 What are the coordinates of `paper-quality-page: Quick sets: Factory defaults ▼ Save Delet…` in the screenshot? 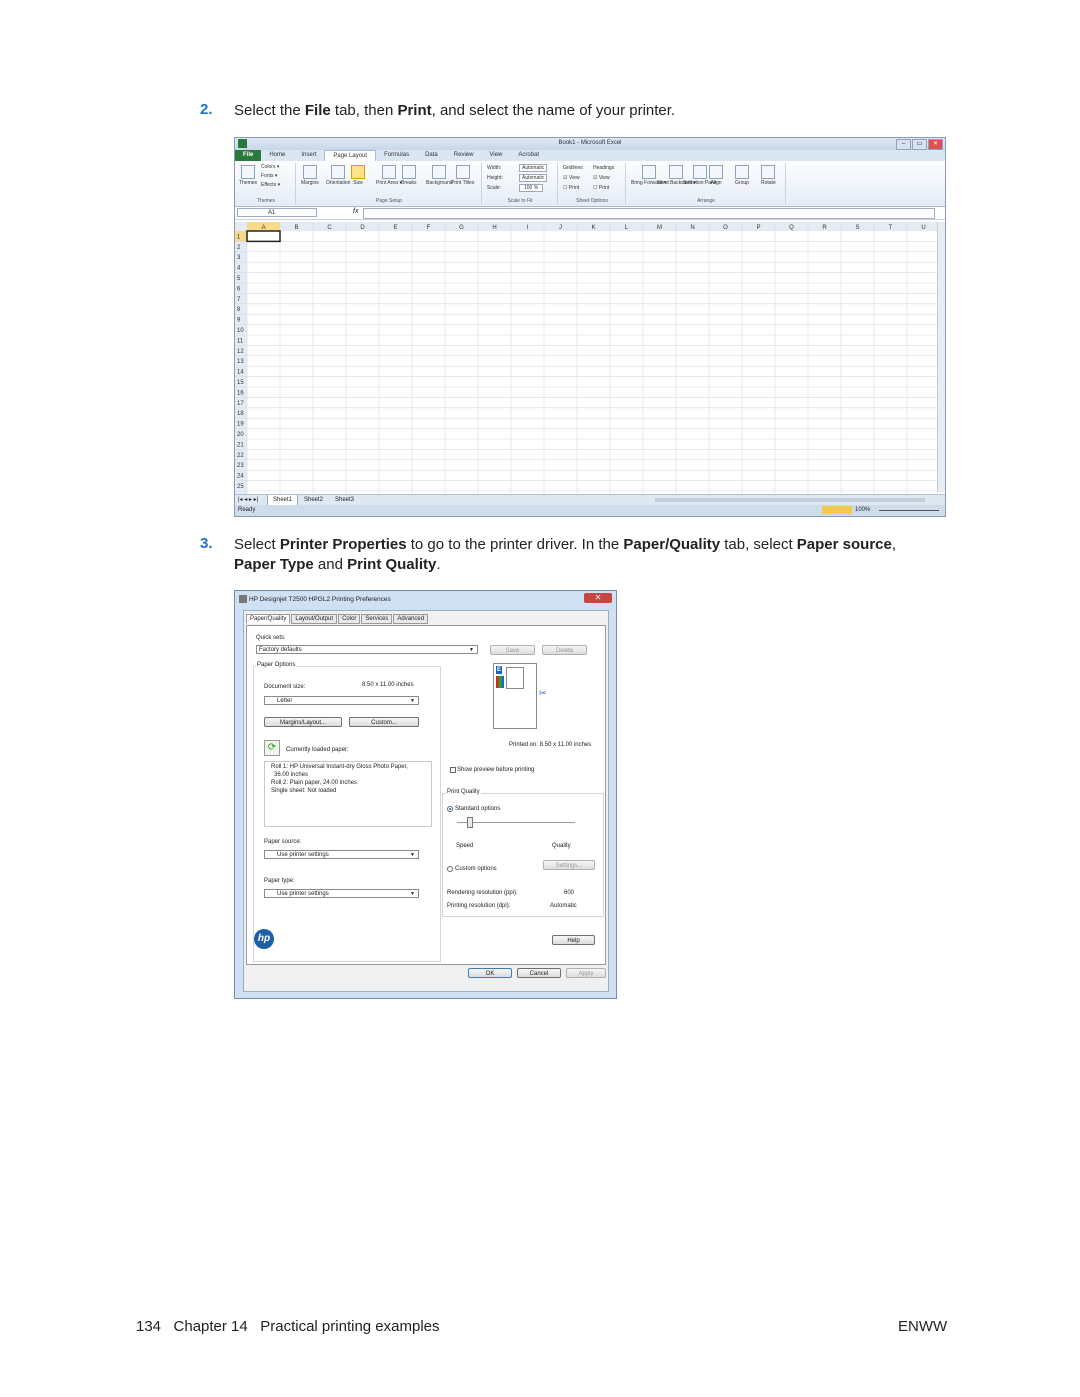 It's located at (426, 795).